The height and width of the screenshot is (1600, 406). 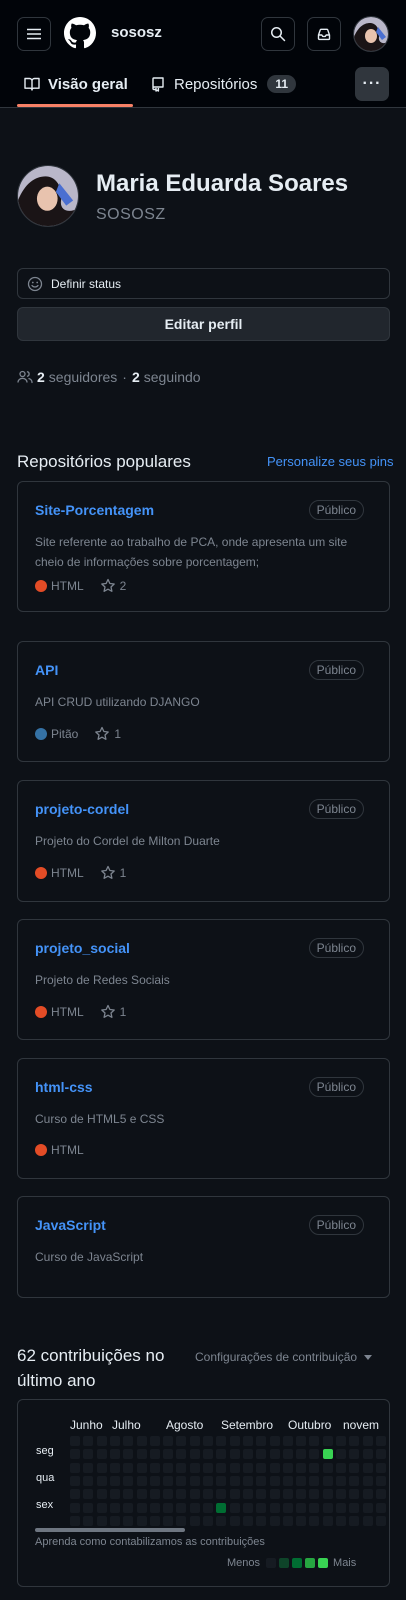 I want to click on following-label: seguindo, so click(x=172, y=377).